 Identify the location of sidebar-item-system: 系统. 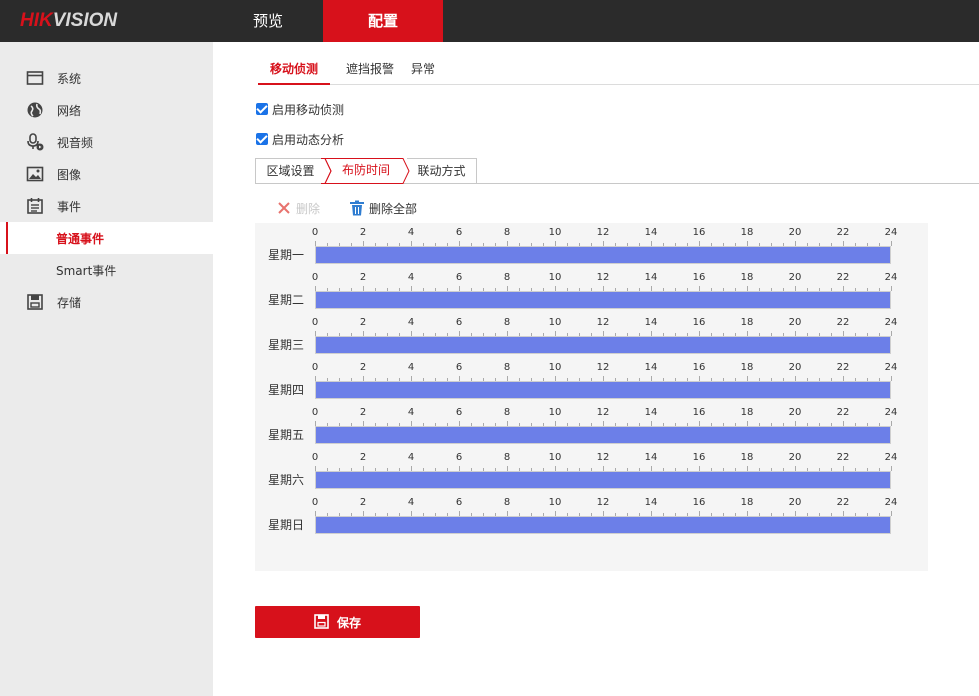
(106, 78).